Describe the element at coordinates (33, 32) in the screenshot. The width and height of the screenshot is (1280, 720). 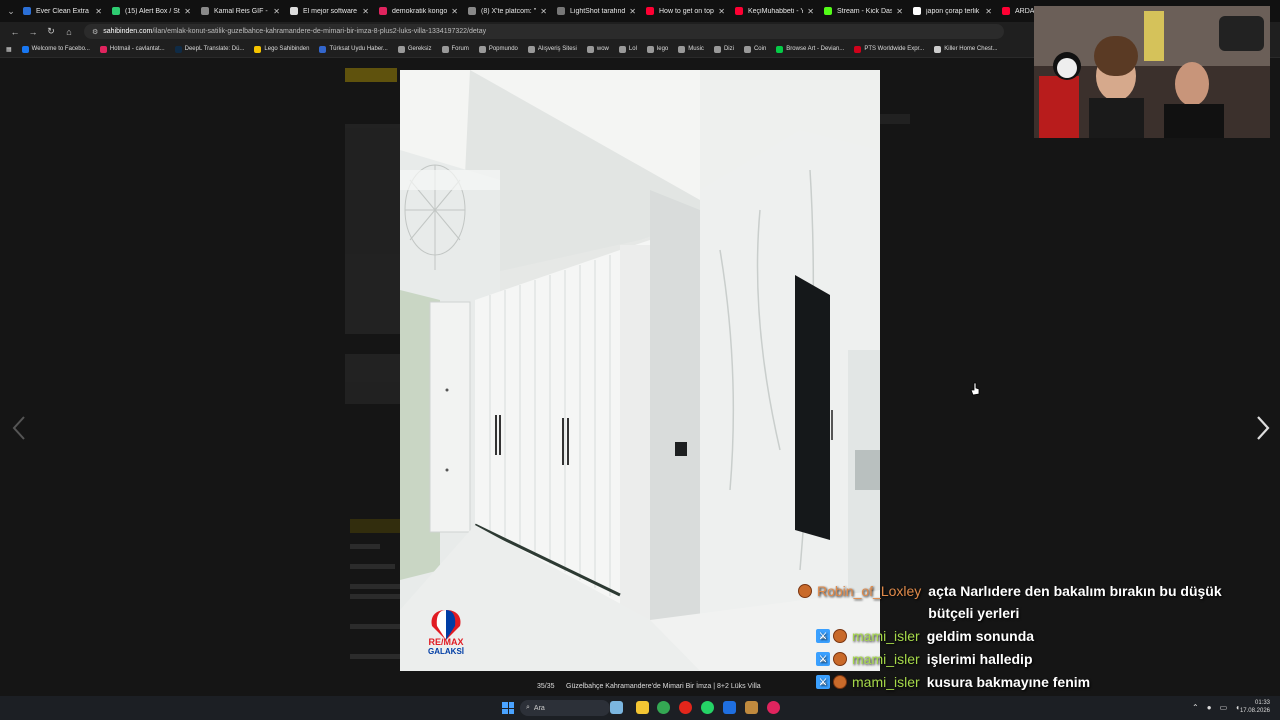
I see `forward-icon: →` at that location.